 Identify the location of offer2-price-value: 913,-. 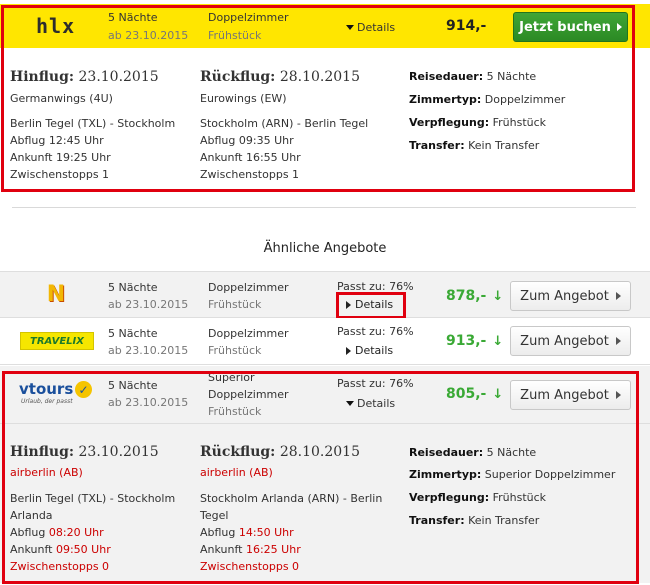
(466, 341).